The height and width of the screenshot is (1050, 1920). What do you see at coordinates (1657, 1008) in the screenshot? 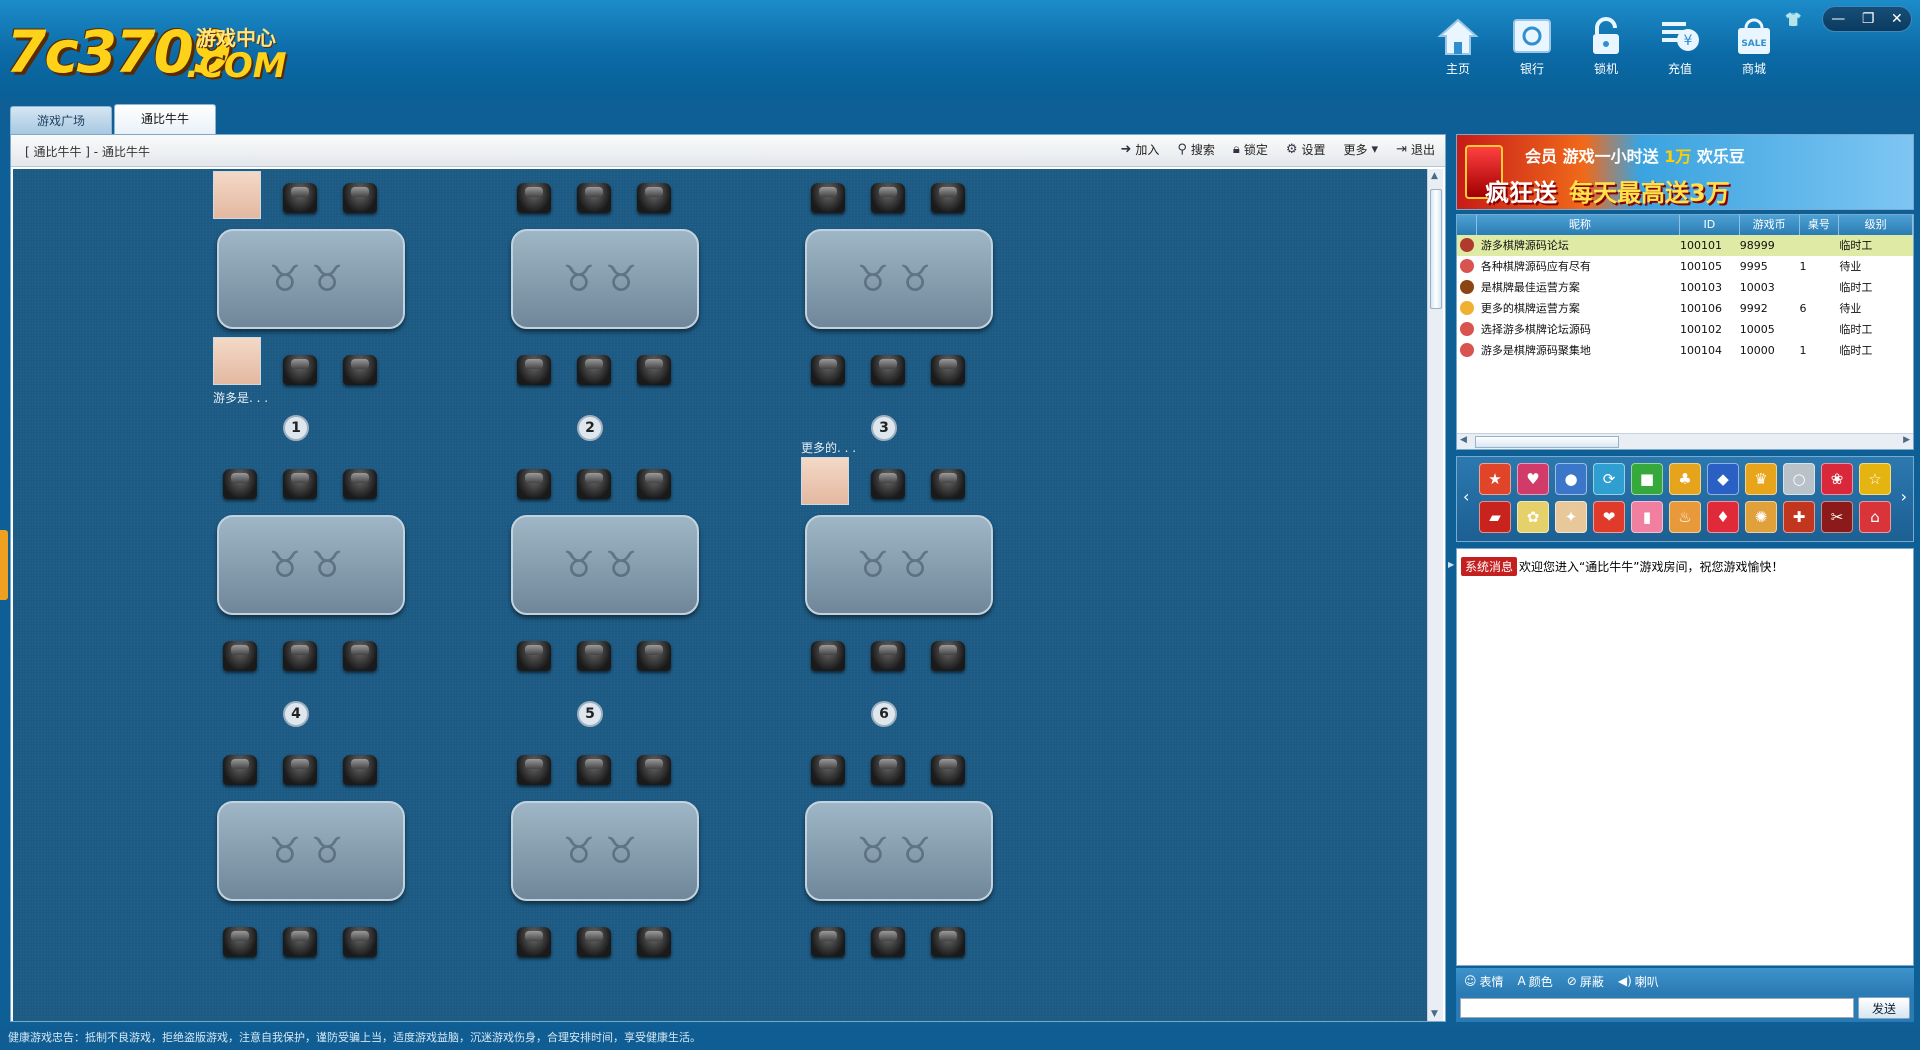
I see `chat-input` at bounding box center [1657, 1008].